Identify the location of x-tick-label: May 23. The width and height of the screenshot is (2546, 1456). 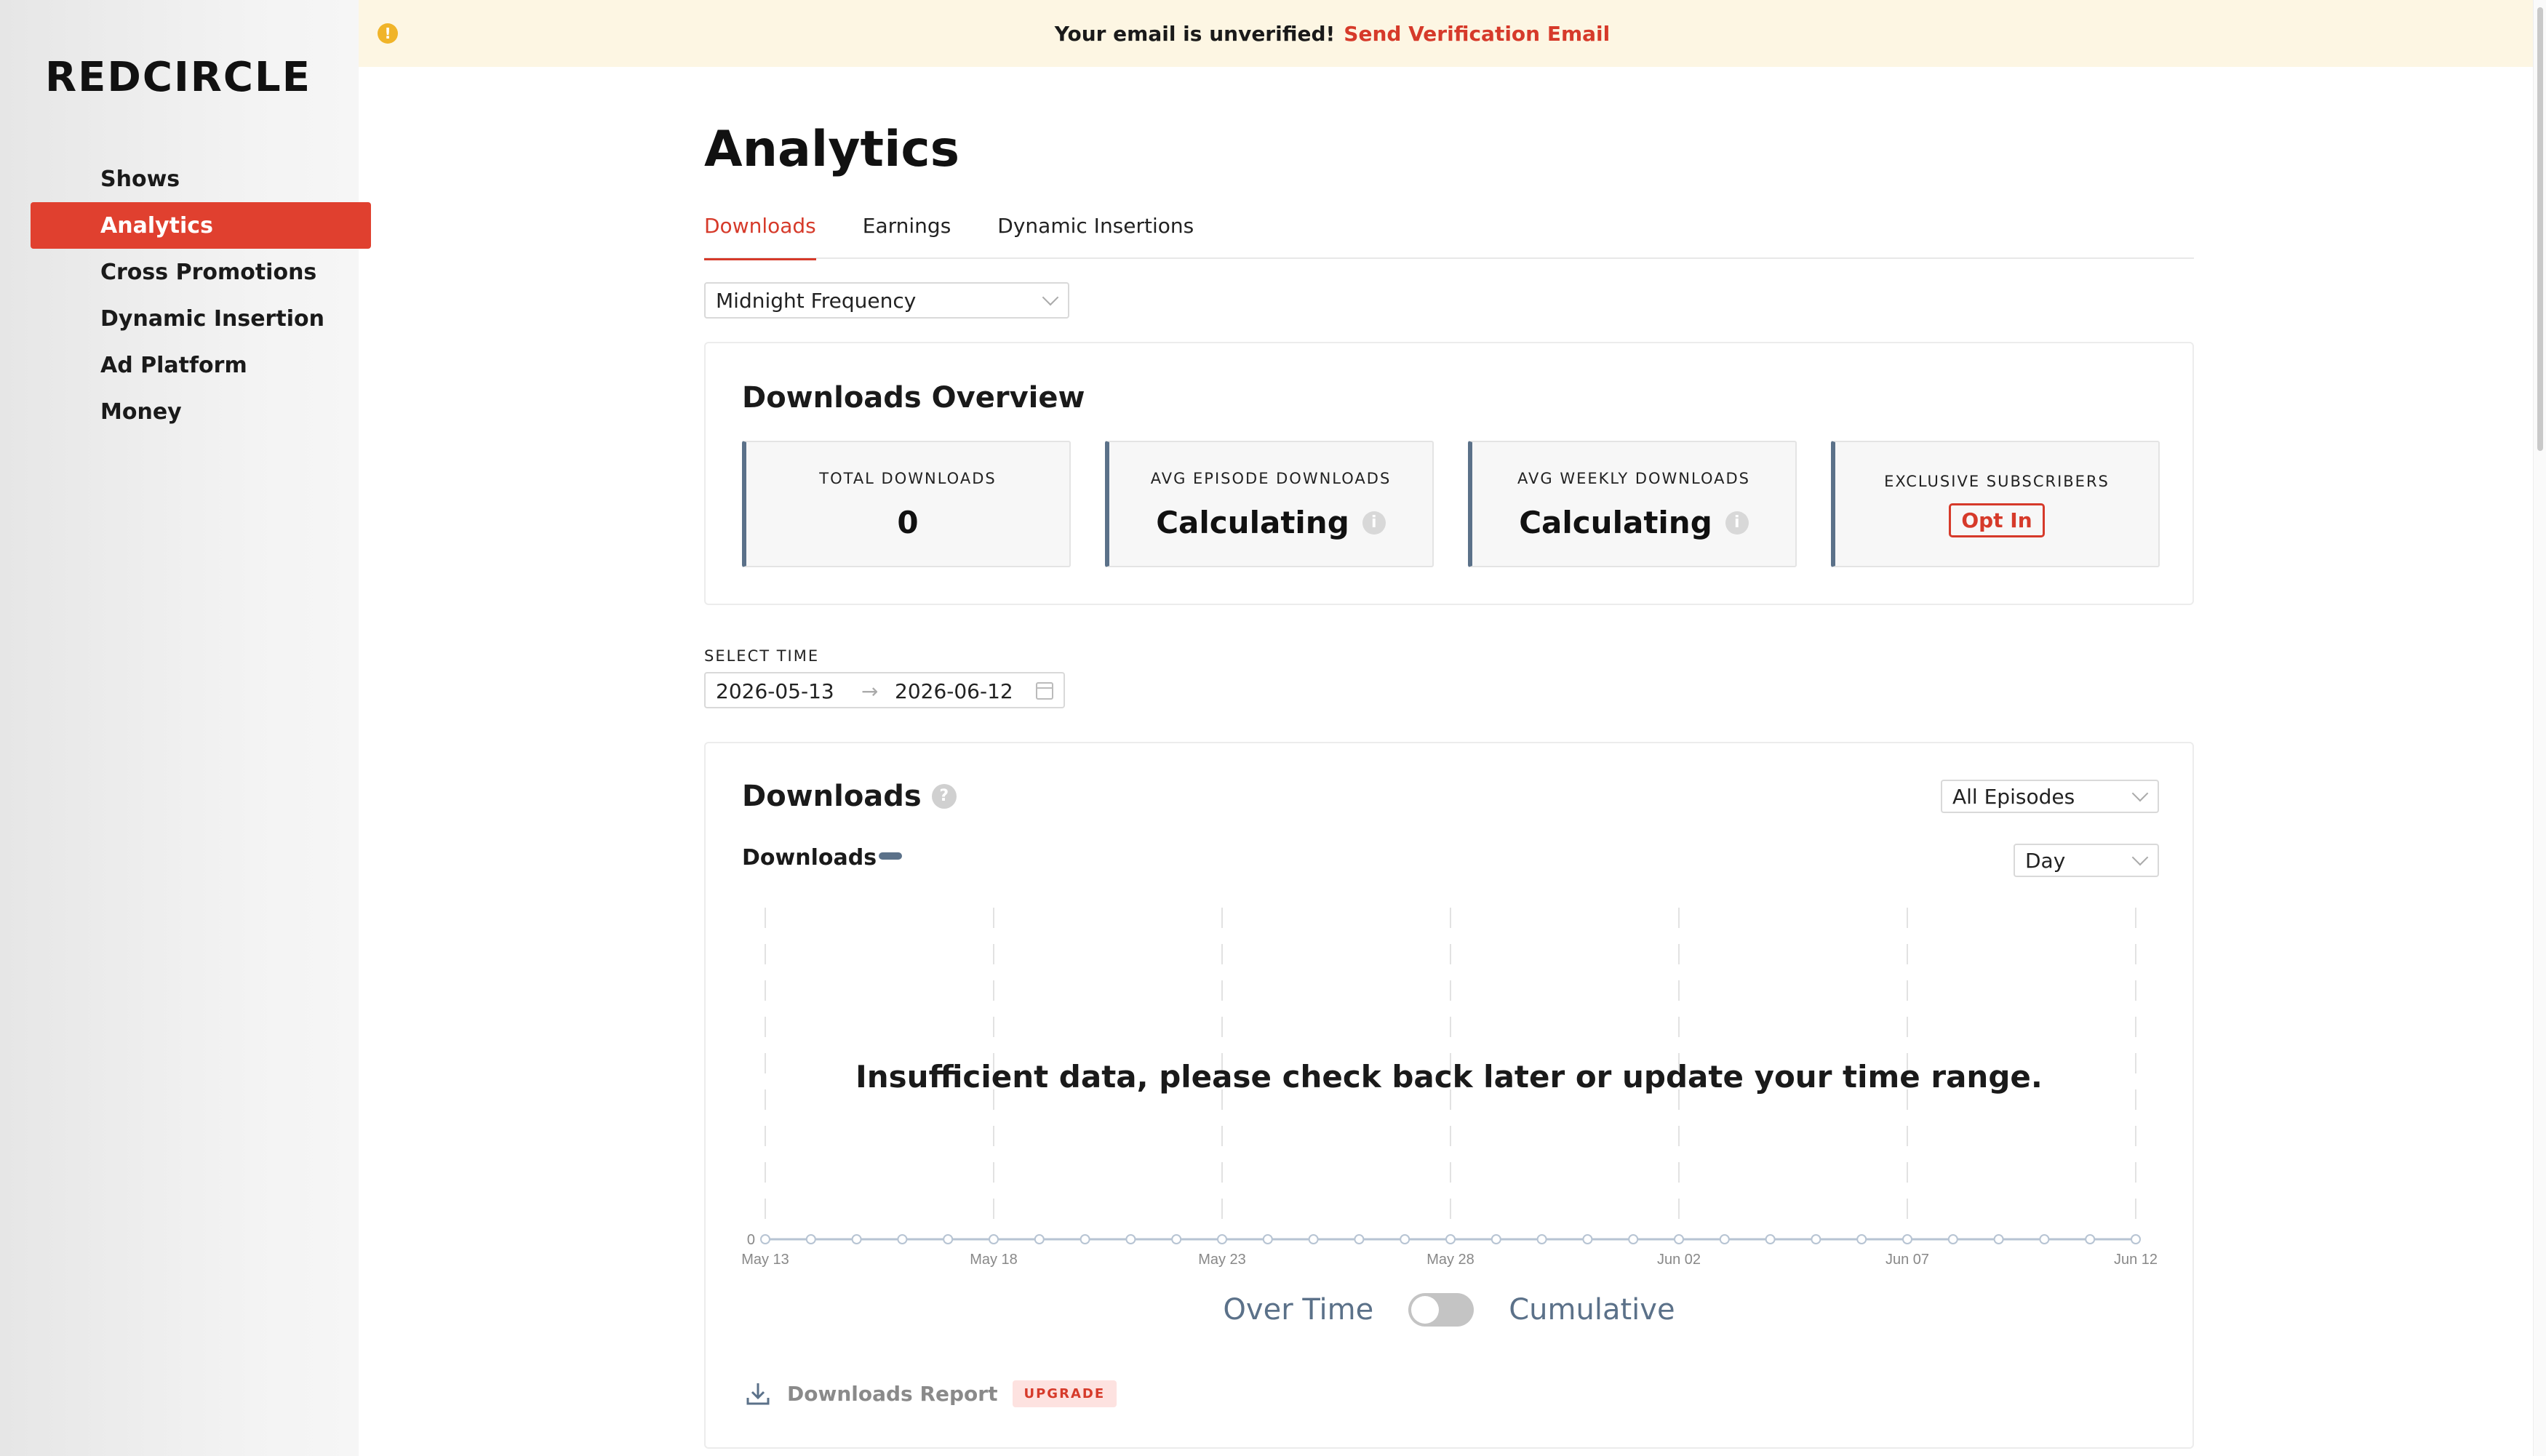
(1222, 1260).